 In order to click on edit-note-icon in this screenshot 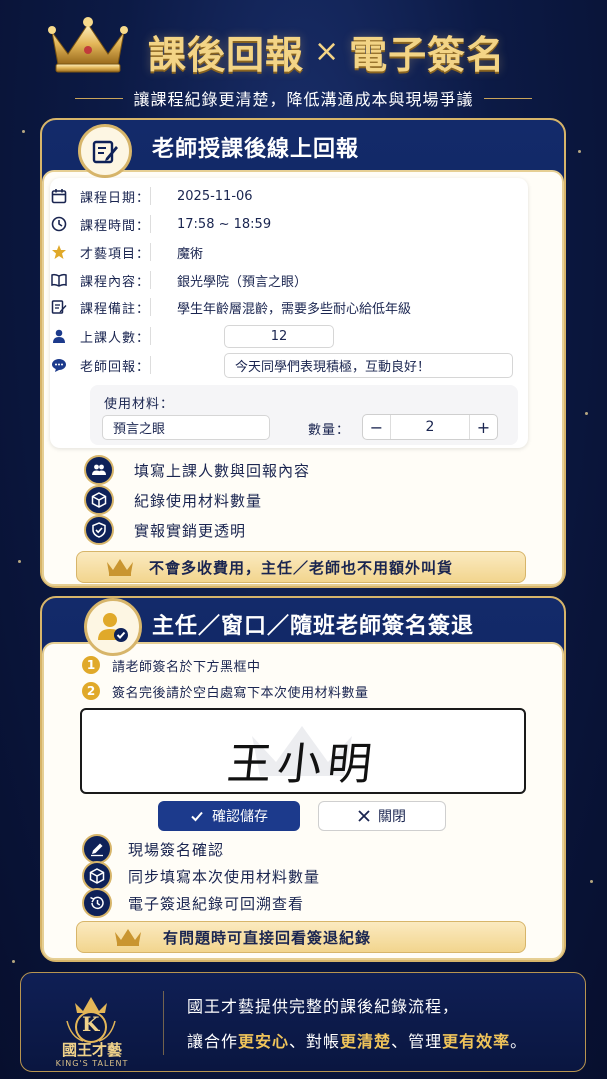, I will do `click(105, 152)`.